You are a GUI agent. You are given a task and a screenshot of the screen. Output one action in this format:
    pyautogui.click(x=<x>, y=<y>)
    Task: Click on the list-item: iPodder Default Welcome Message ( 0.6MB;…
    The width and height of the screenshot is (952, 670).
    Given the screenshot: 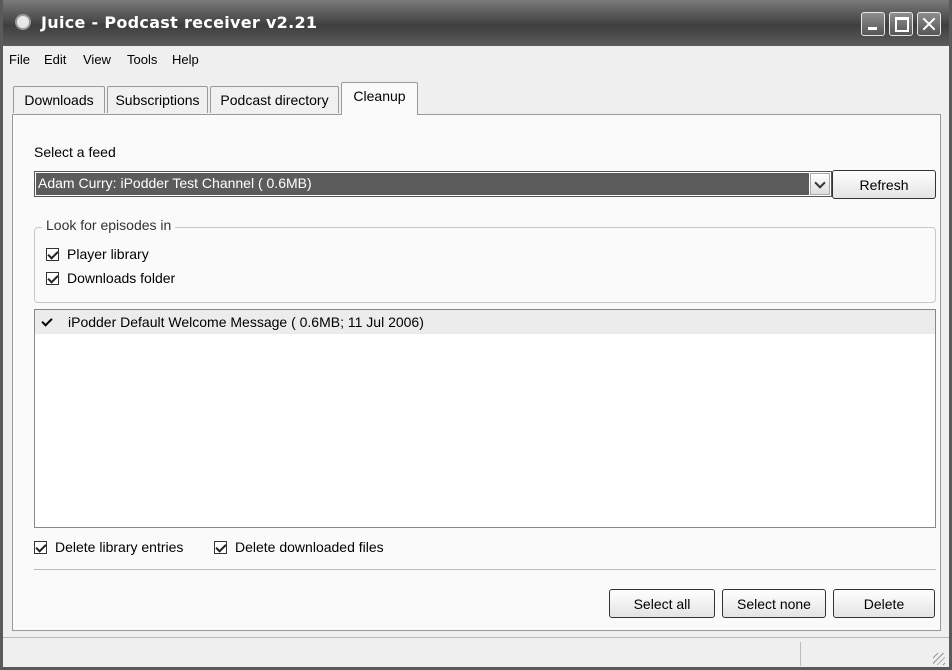 What is the action you would take?
    pyautogui.click(x=485, y=322)
    